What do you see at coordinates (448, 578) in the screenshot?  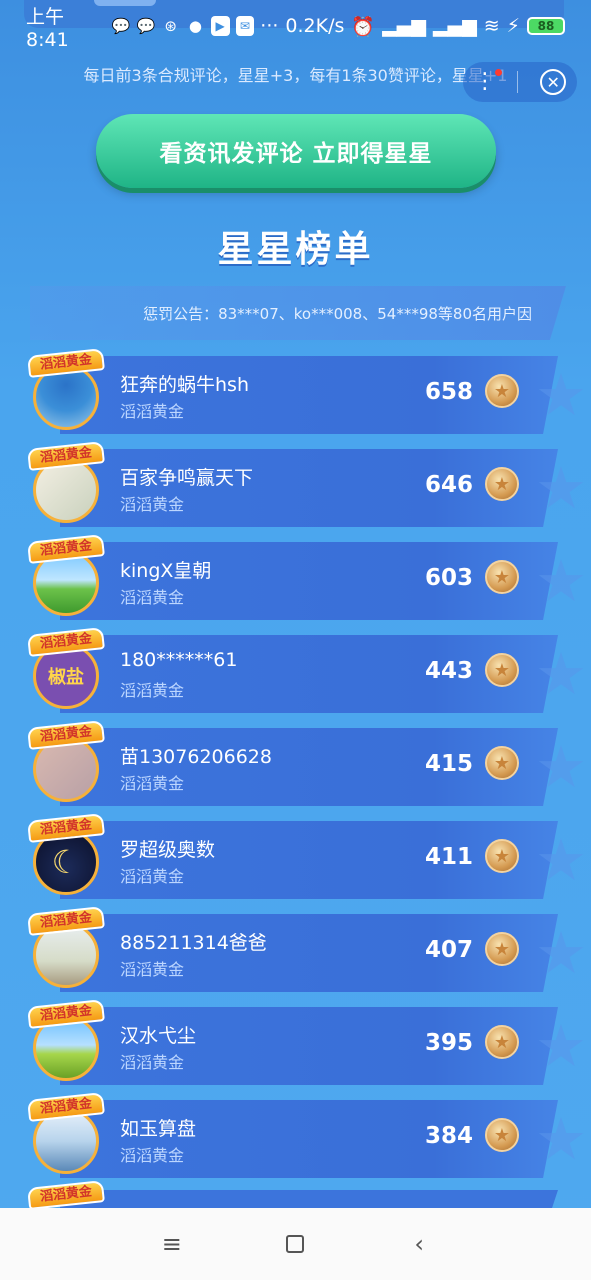 I see `star-score: 603` at bounding box center [448, 578].